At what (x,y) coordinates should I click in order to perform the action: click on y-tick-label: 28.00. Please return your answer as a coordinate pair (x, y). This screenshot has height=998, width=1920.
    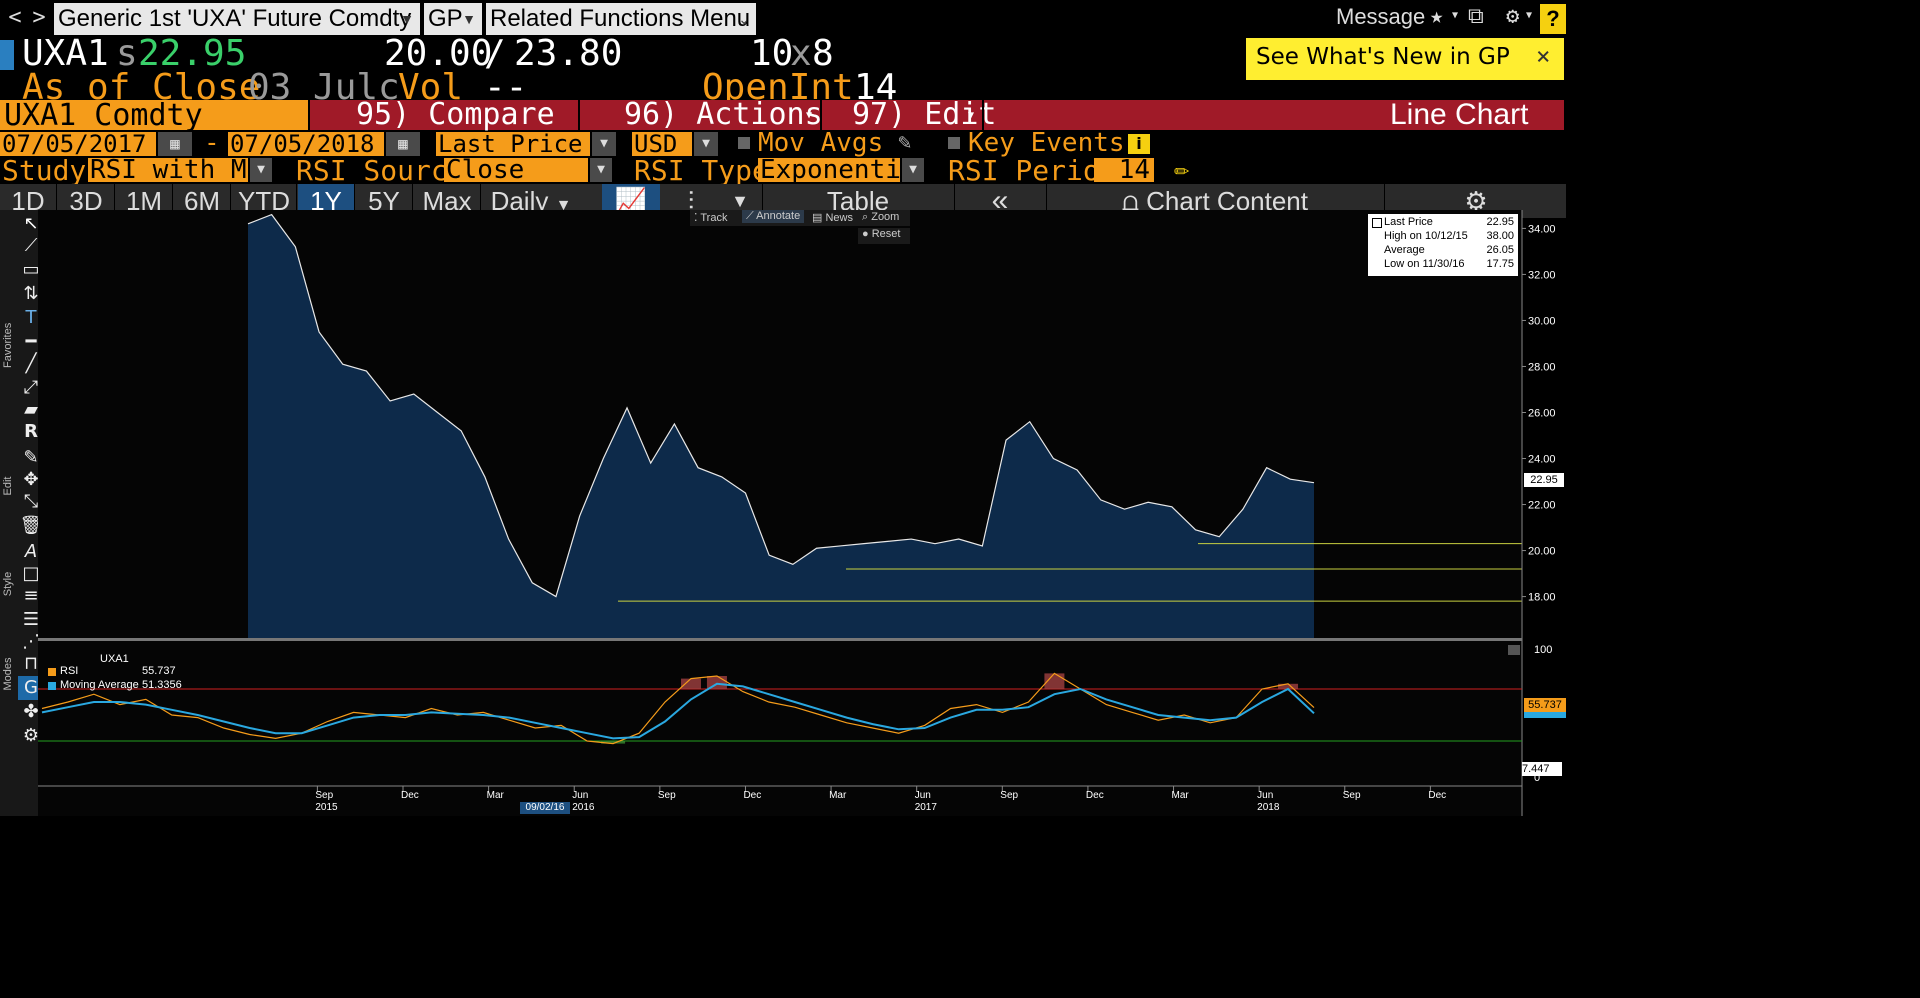
    Looking at the image, I should click on (1542, 367).